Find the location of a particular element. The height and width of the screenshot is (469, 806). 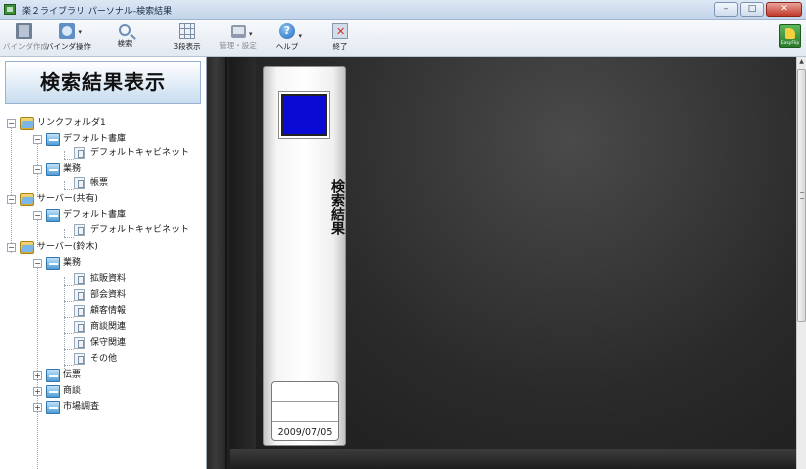

admin-settings-label: 管理・設定 is located at coordinates (238, 45).